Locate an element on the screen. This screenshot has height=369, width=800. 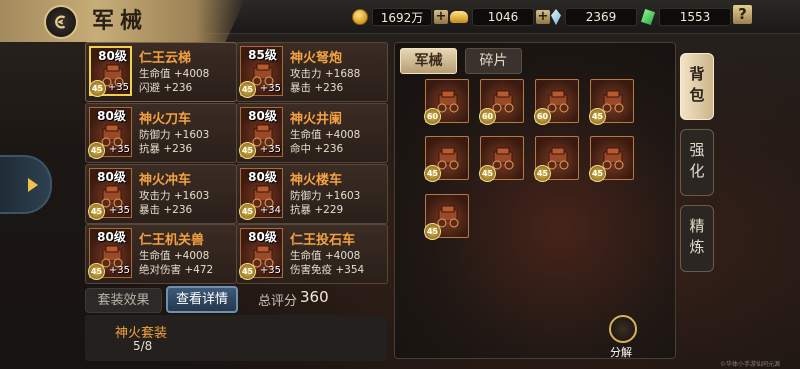
decompose-button: 分解 is located at coordinates (621, 337).